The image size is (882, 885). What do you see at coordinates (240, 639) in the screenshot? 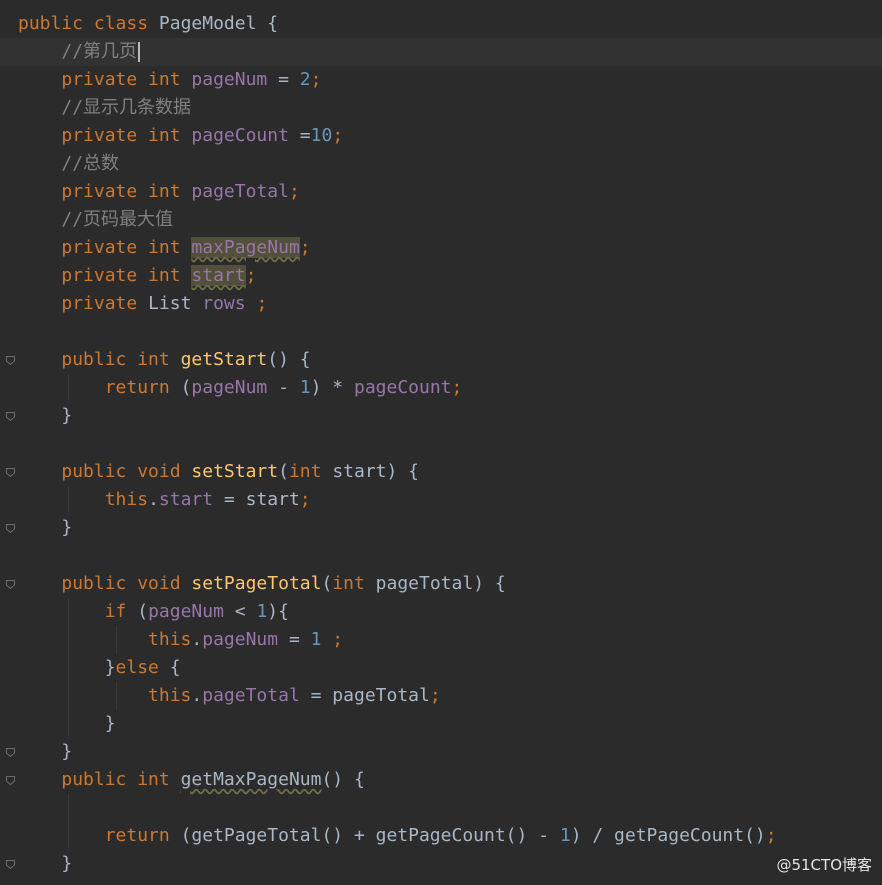
I see `code-token: pageNum` at bounding box center [240, 639].